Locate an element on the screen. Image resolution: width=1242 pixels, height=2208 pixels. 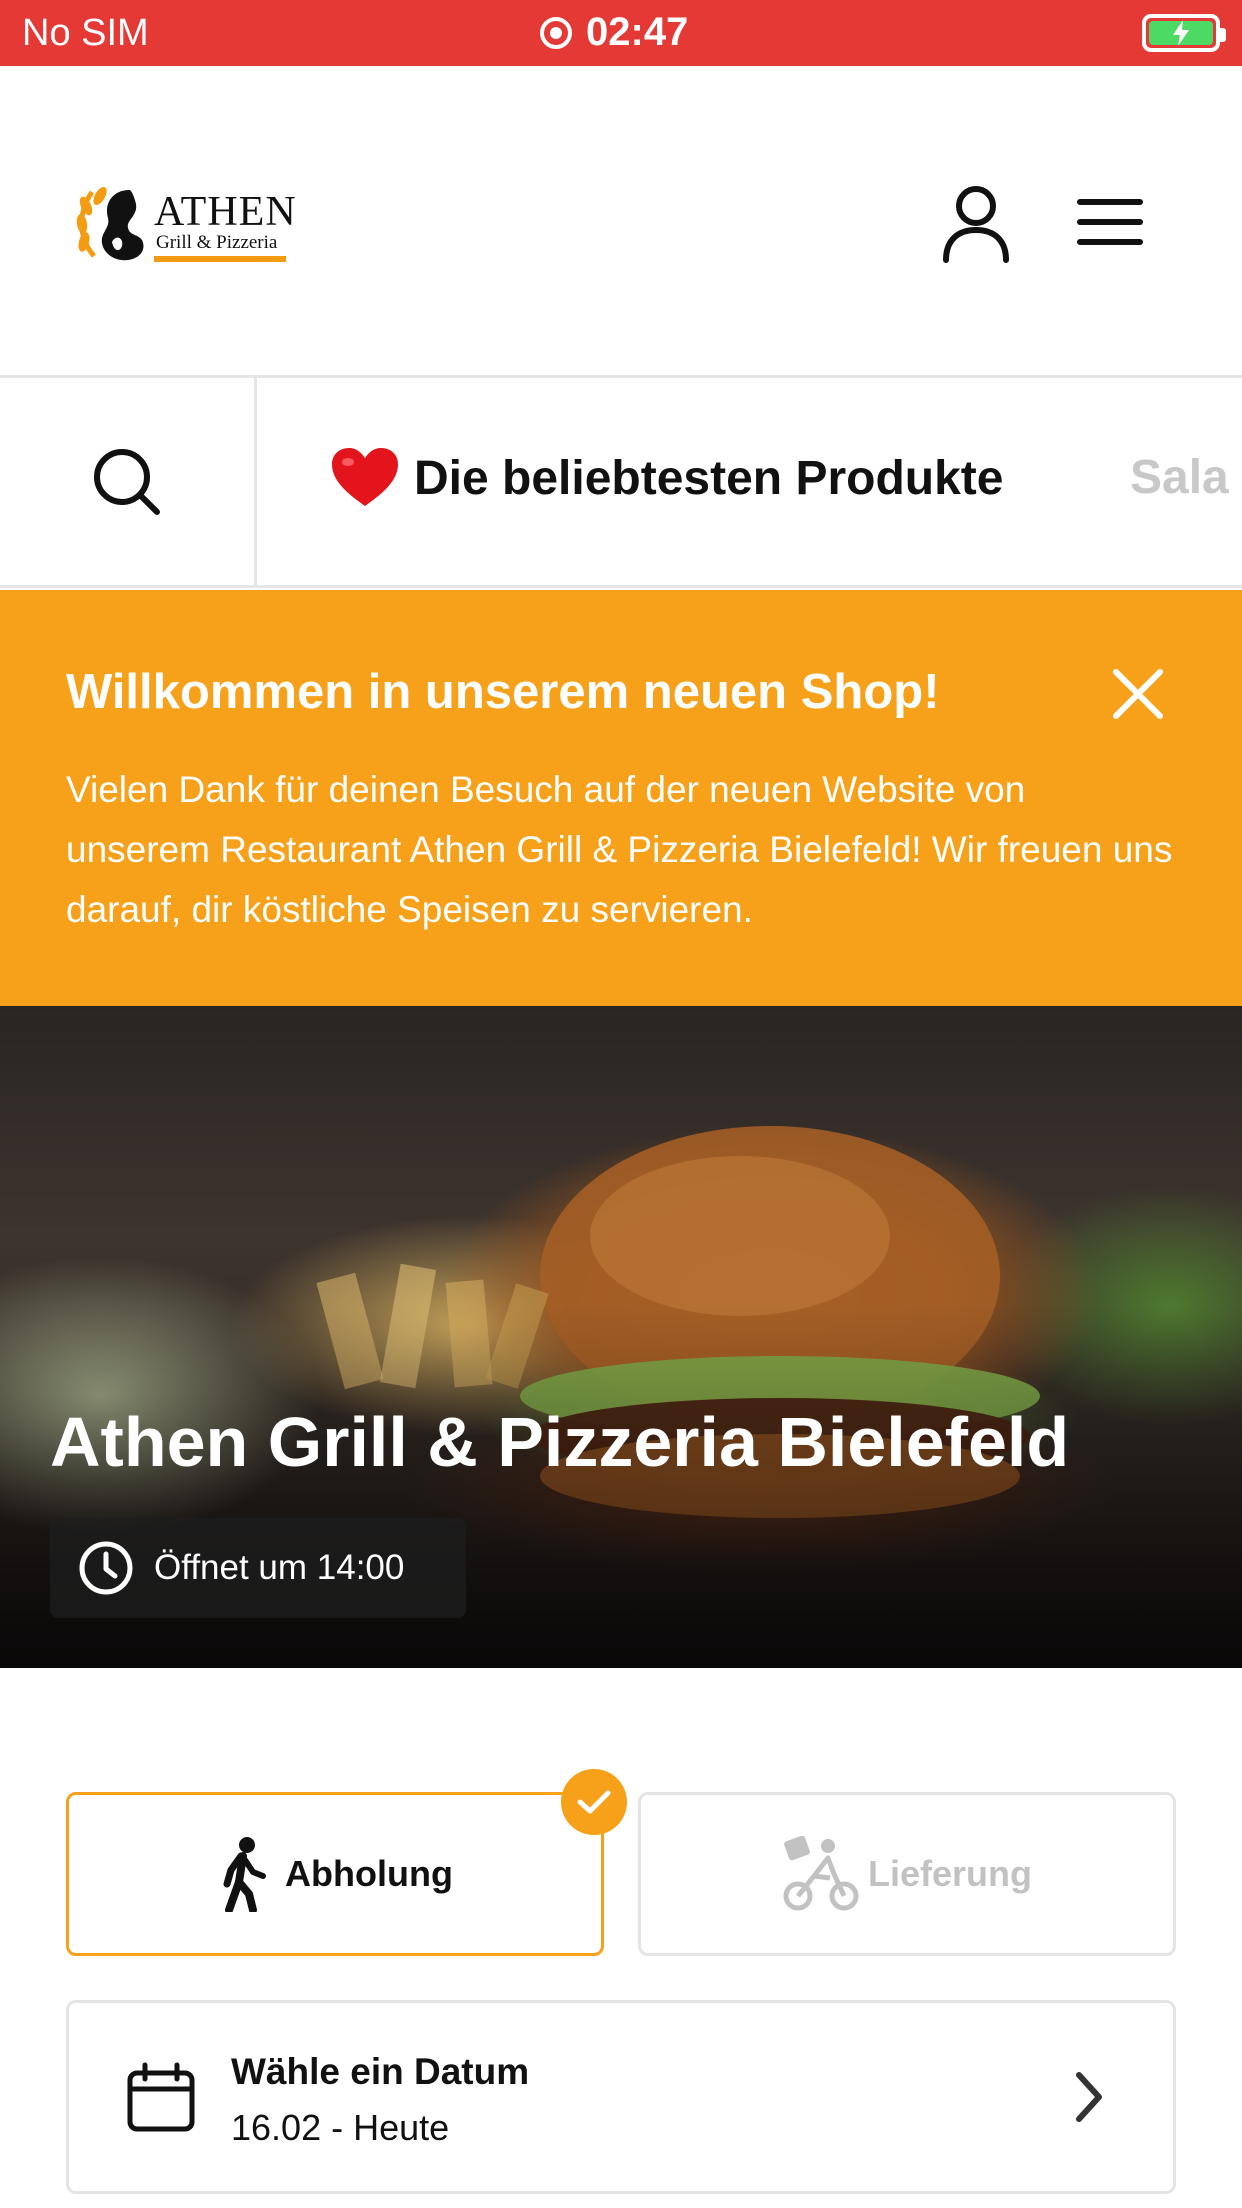
date-picker-title: Wähle ein Datum is located at coordinates (380, 2071).